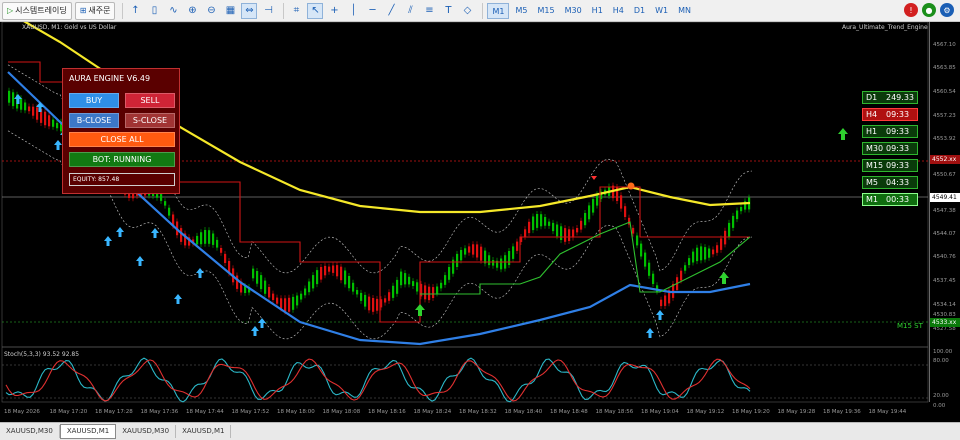 The height and width of the screenshot is (440, 960). I want to click on zoom-in-icon: ⊕, so click(192, 11).